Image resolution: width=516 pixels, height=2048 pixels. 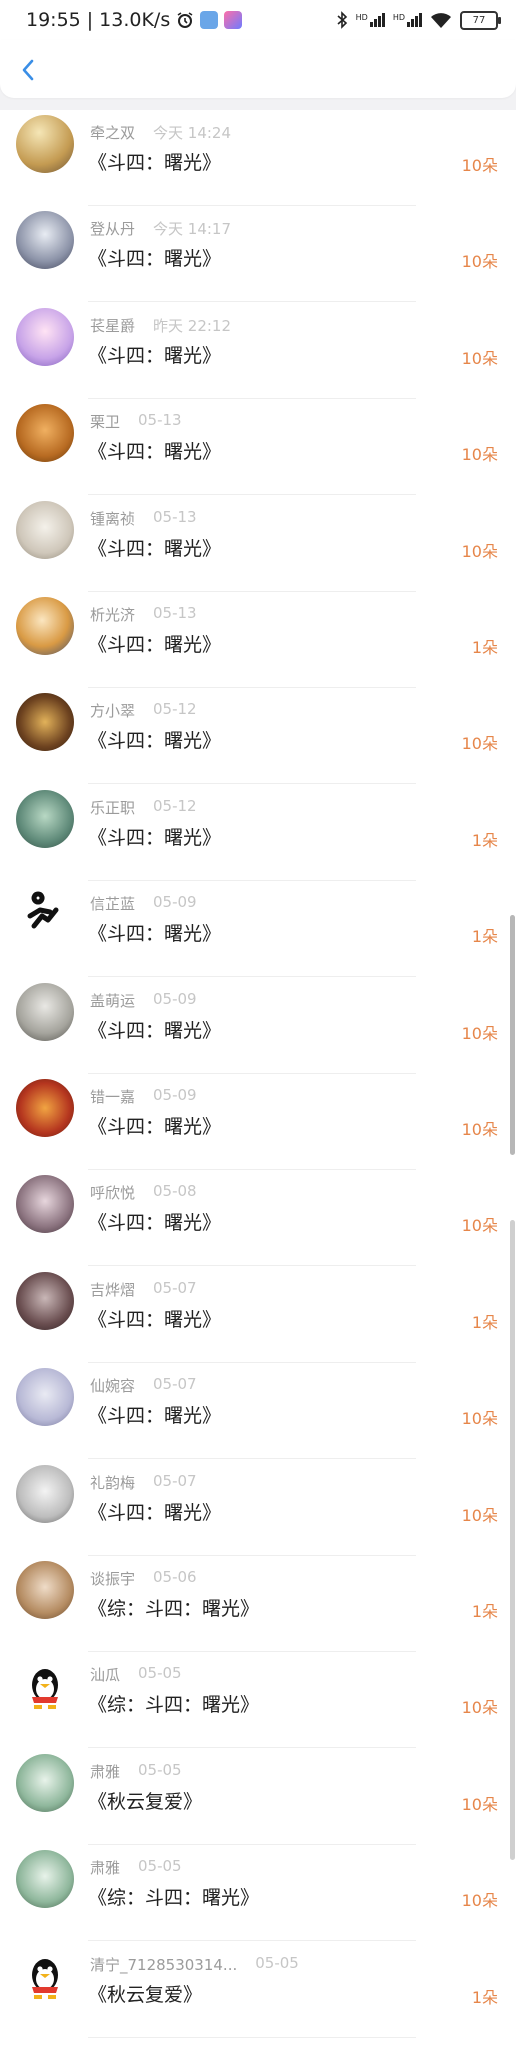 I want to click on sender-name: 错一嘉, so click(x=113, y=1097).